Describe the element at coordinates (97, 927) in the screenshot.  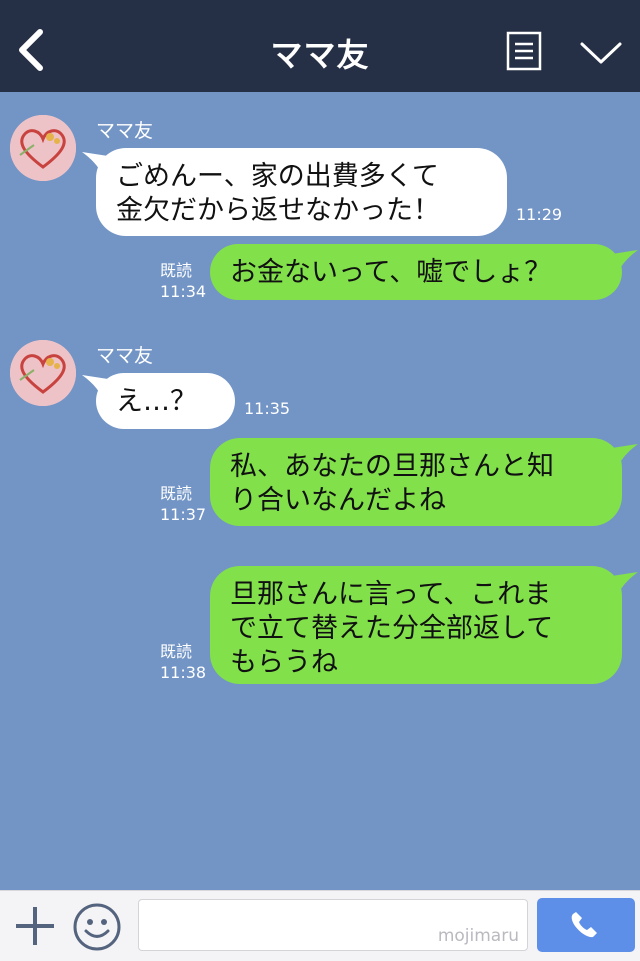
I see `smiley-icon` at that location.